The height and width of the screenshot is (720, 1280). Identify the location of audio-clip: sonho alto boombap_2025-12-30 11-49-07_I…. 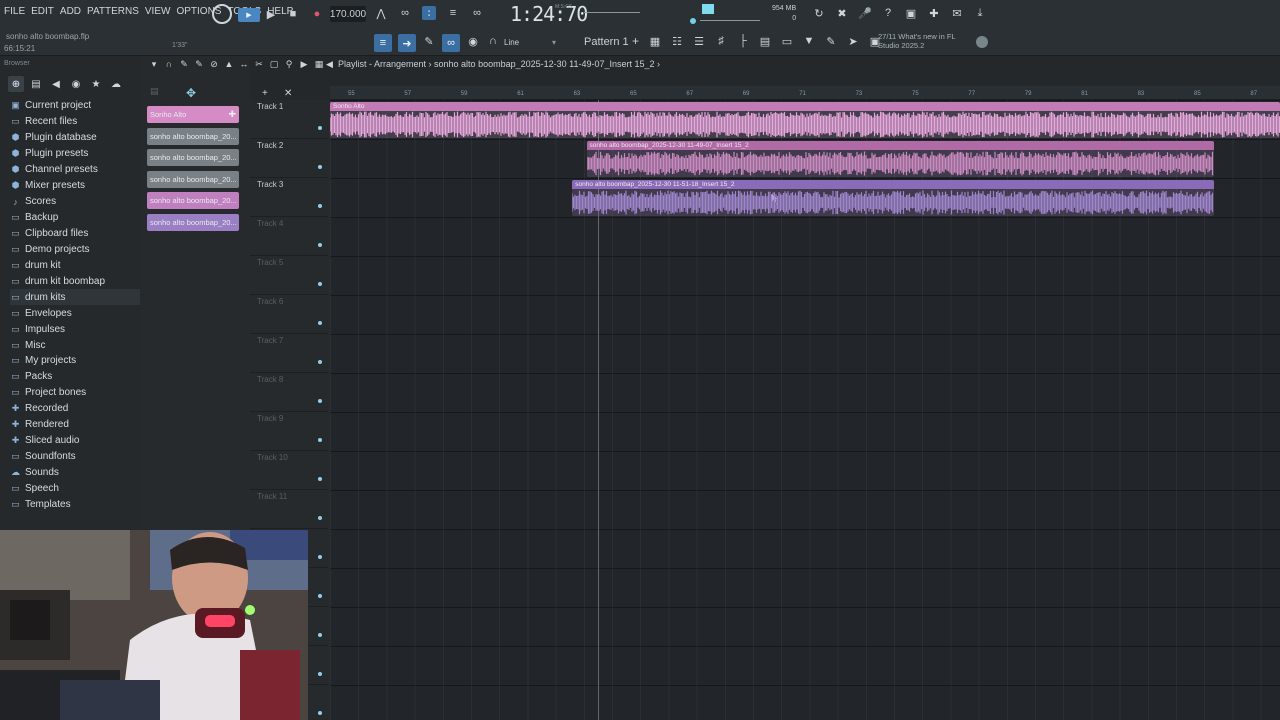
(900, 159).